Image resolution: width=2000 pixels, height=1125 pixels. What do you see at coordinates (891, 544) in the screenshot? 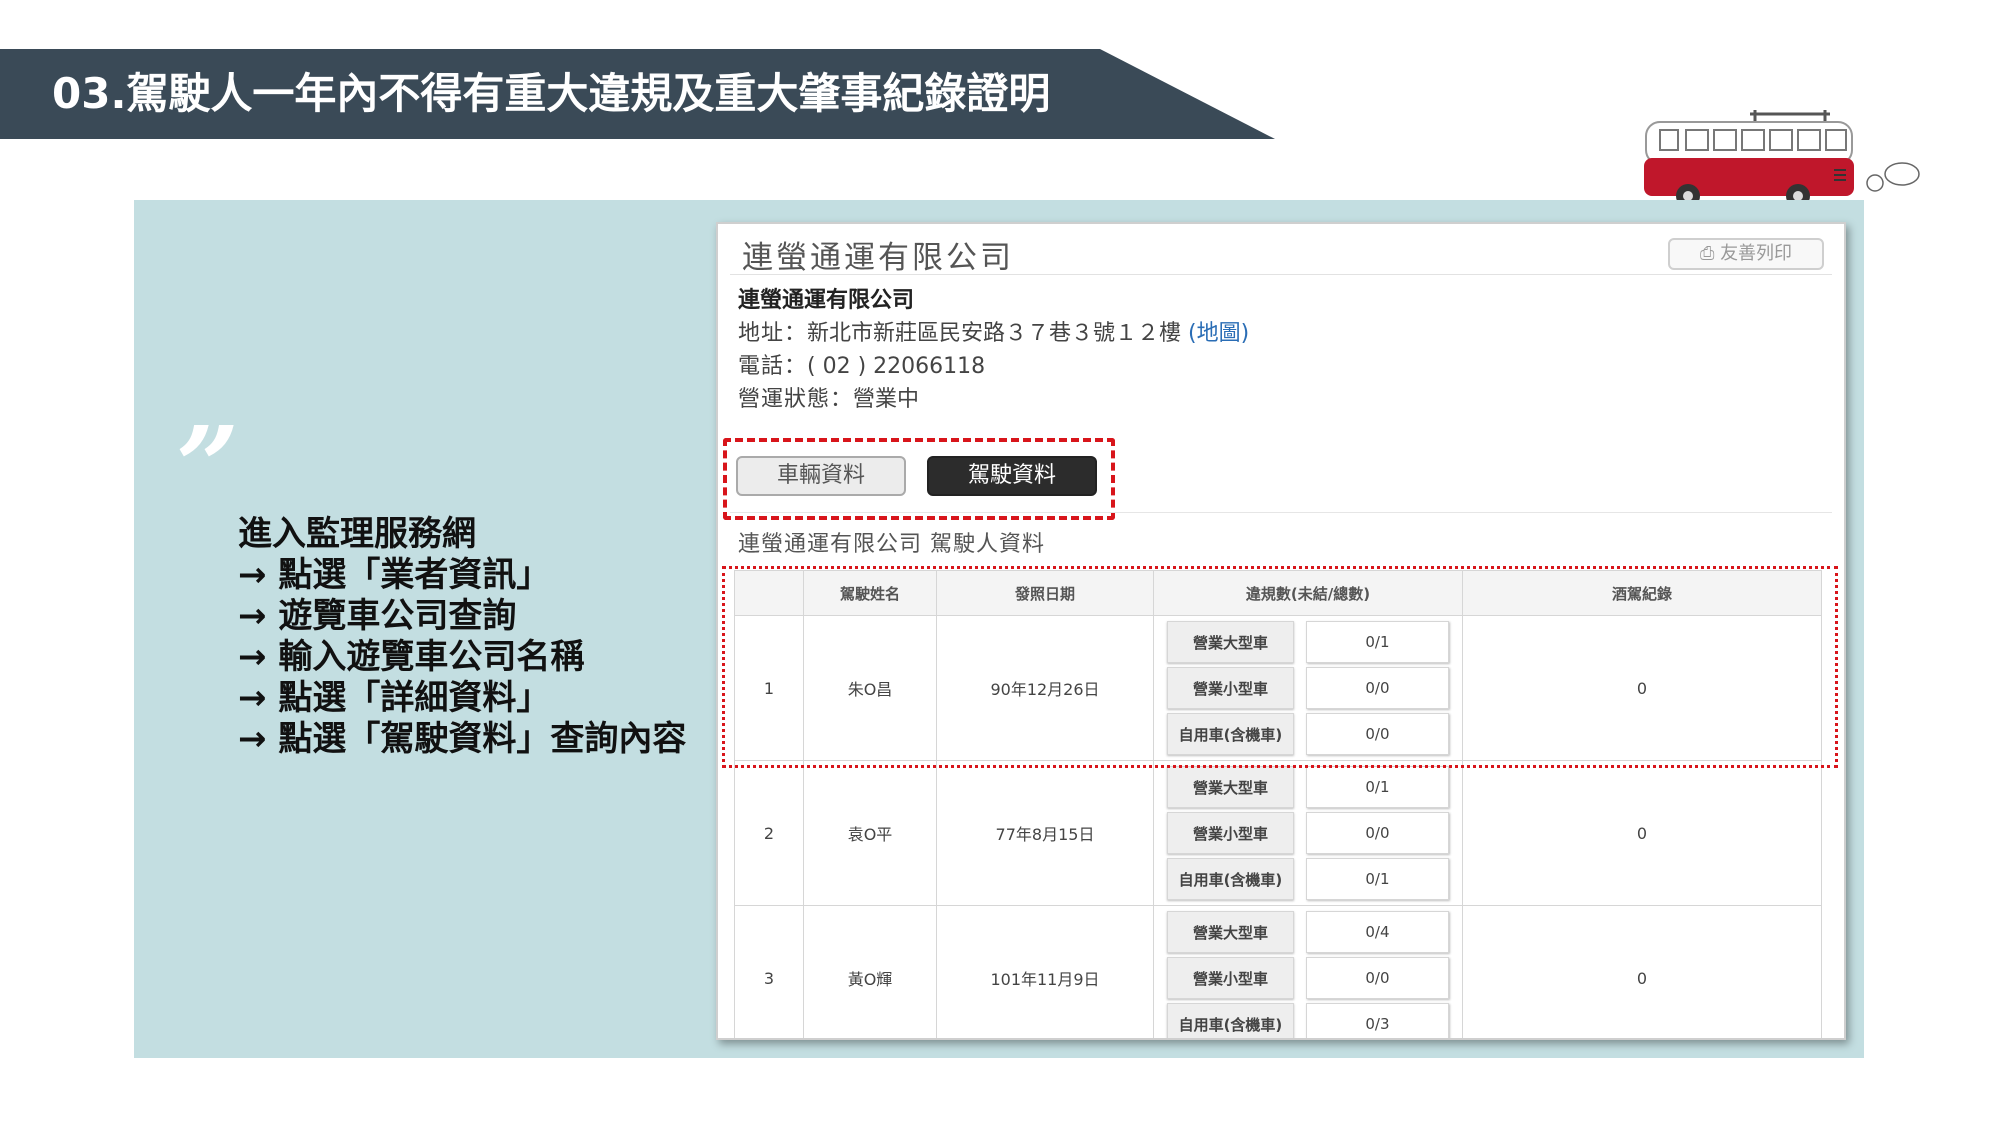
I see `driver-section-title: 連螢通運有限公司 駕駛人資料` at bounding box center [891, 544].